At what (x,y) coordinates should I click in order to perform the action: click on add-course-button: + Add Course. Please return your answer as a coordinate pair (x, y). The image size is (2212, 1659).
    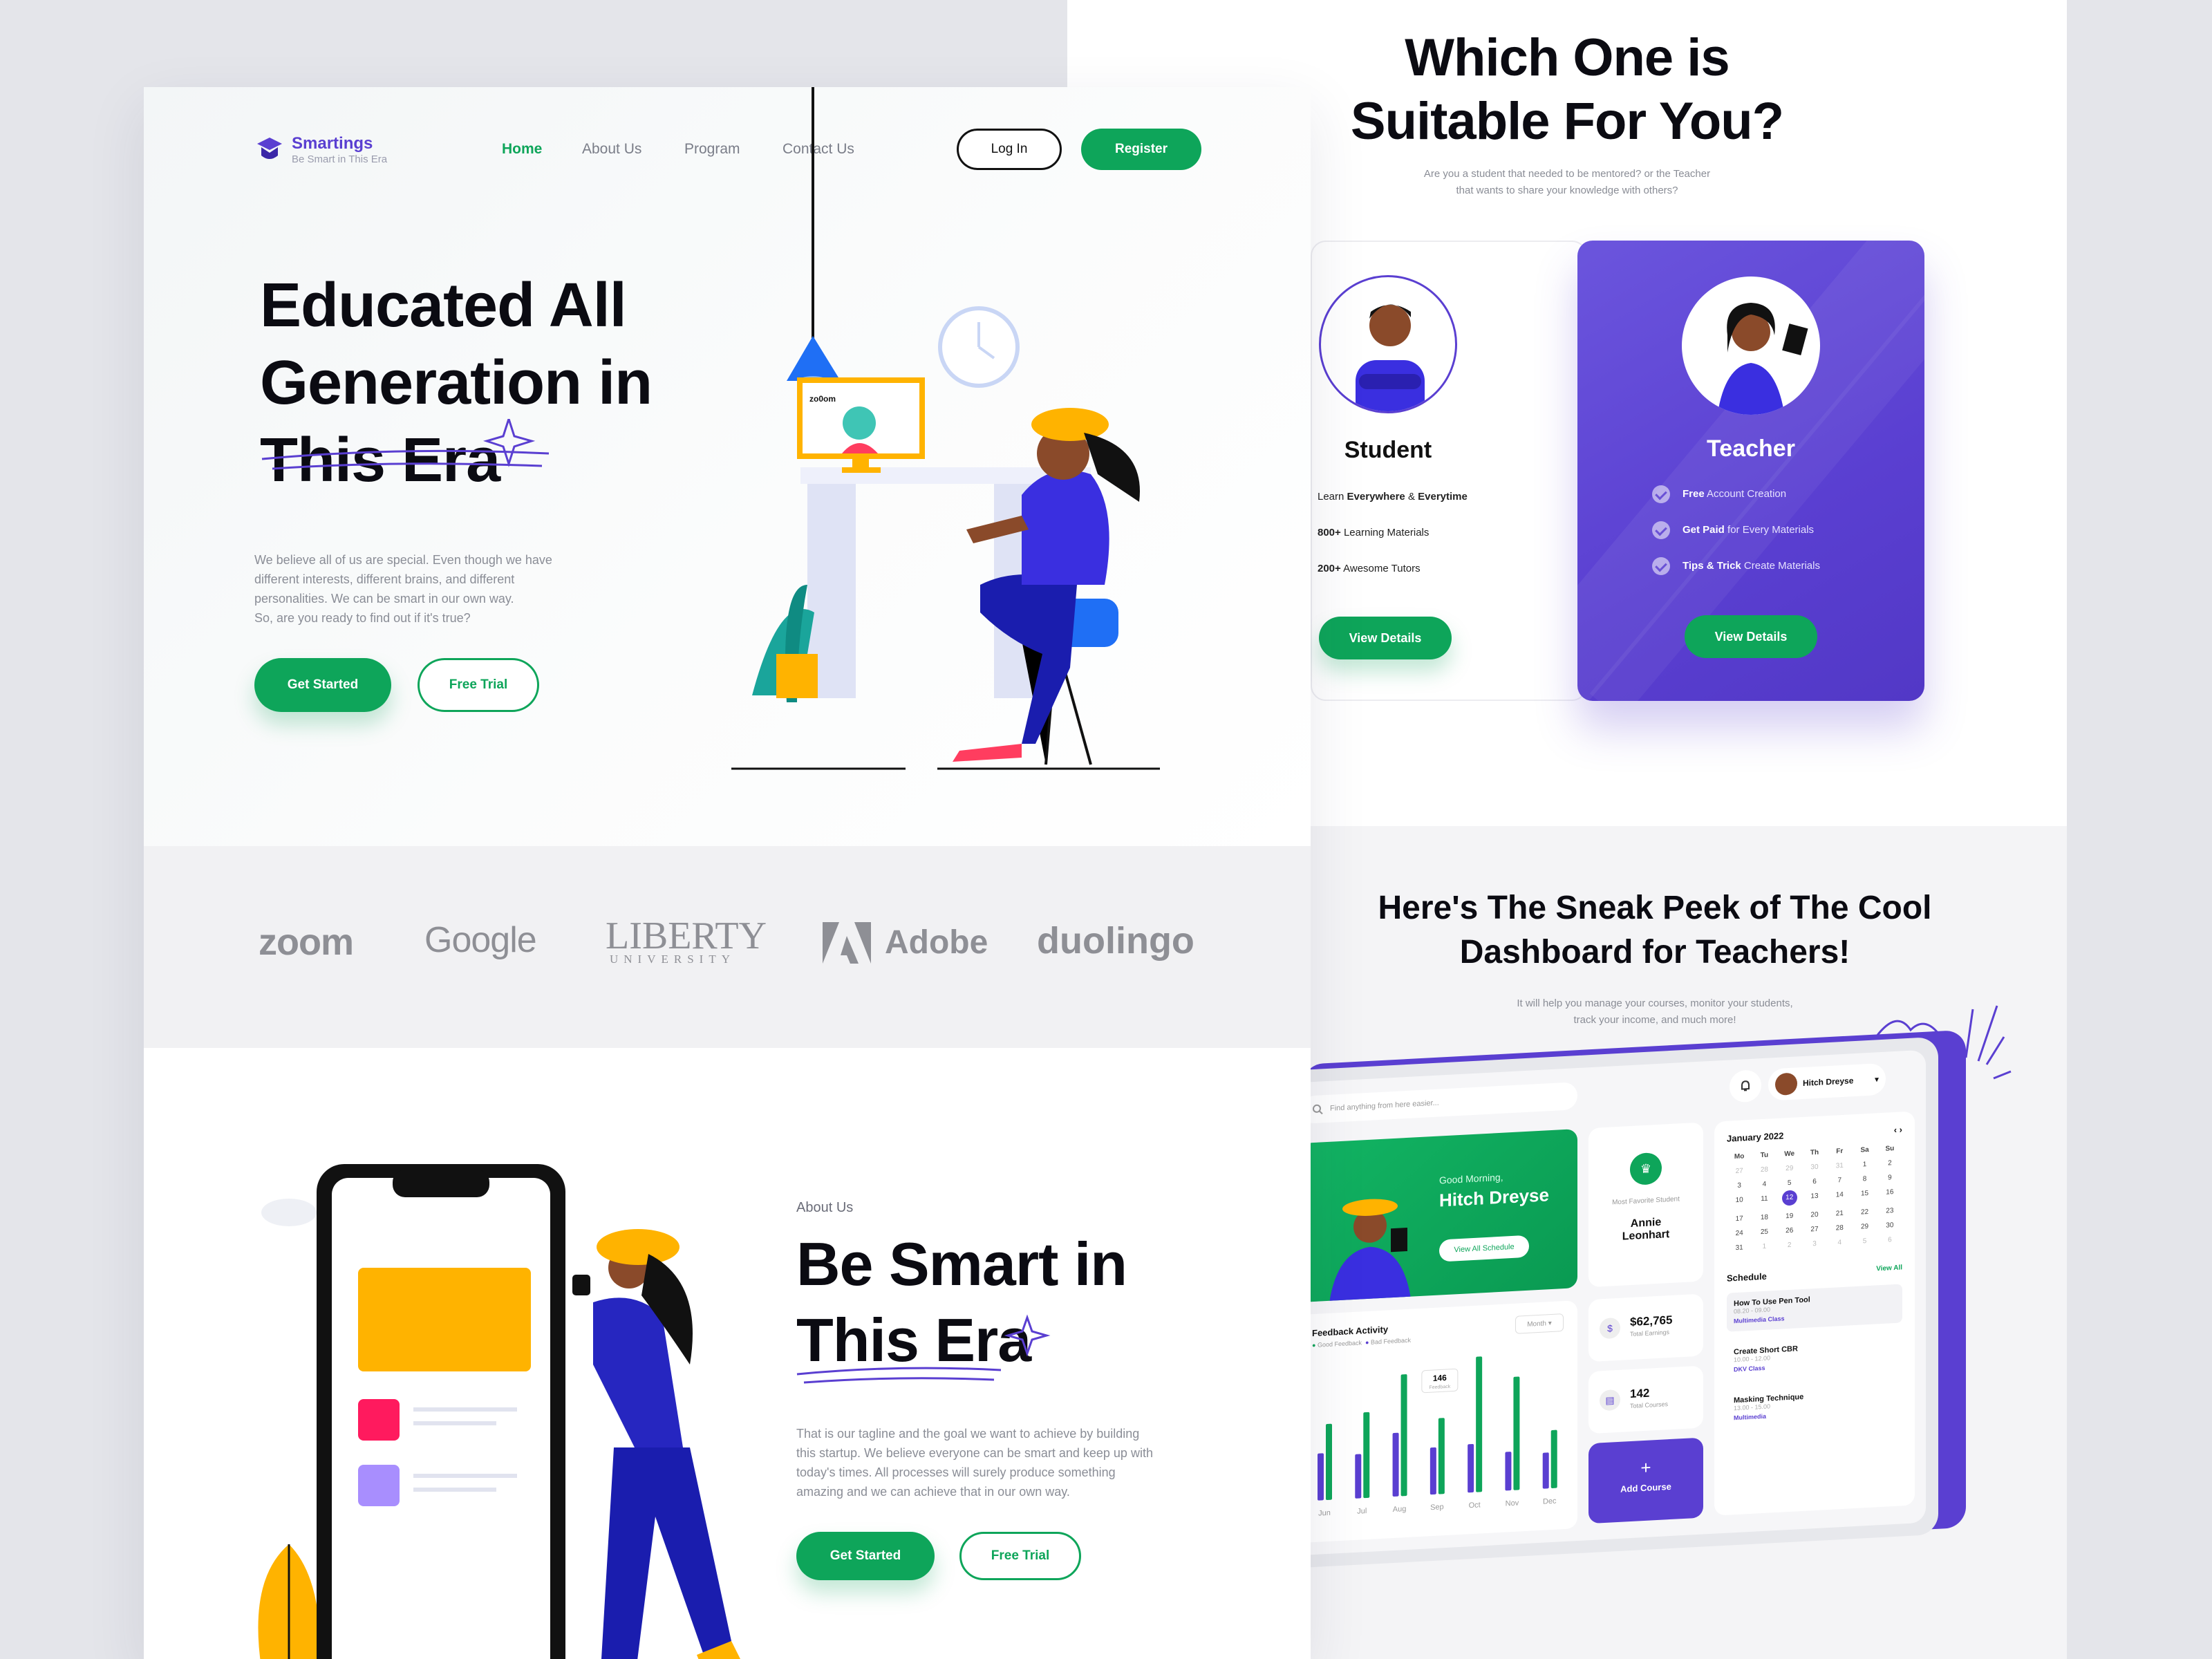
    Looking at the image, I should click on (1645, 1480).